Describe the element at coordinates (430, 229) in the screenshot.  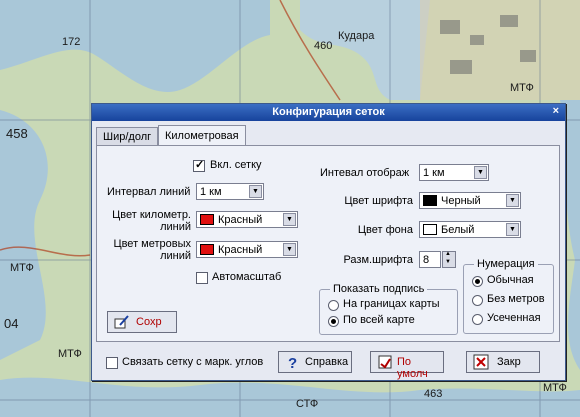
I see `bg-color-swatch` at that location.